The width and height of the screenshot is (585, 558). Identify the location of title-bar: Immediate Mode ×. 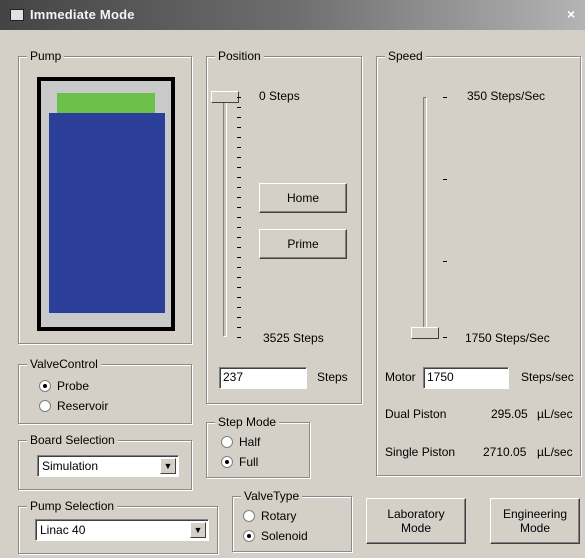
(292, 15).